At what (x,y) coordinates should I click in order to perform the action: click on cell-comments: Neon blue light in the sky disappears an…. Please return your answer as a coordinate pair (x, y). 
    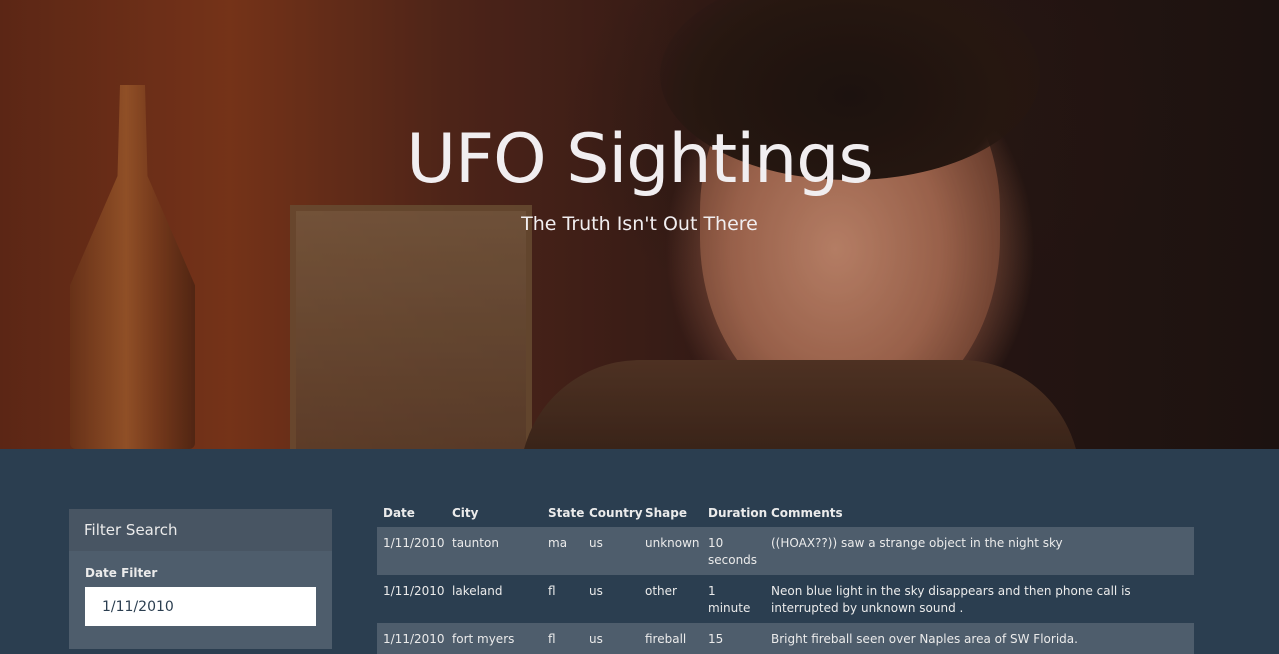
    Looking at the image, I should click on (951, 599).